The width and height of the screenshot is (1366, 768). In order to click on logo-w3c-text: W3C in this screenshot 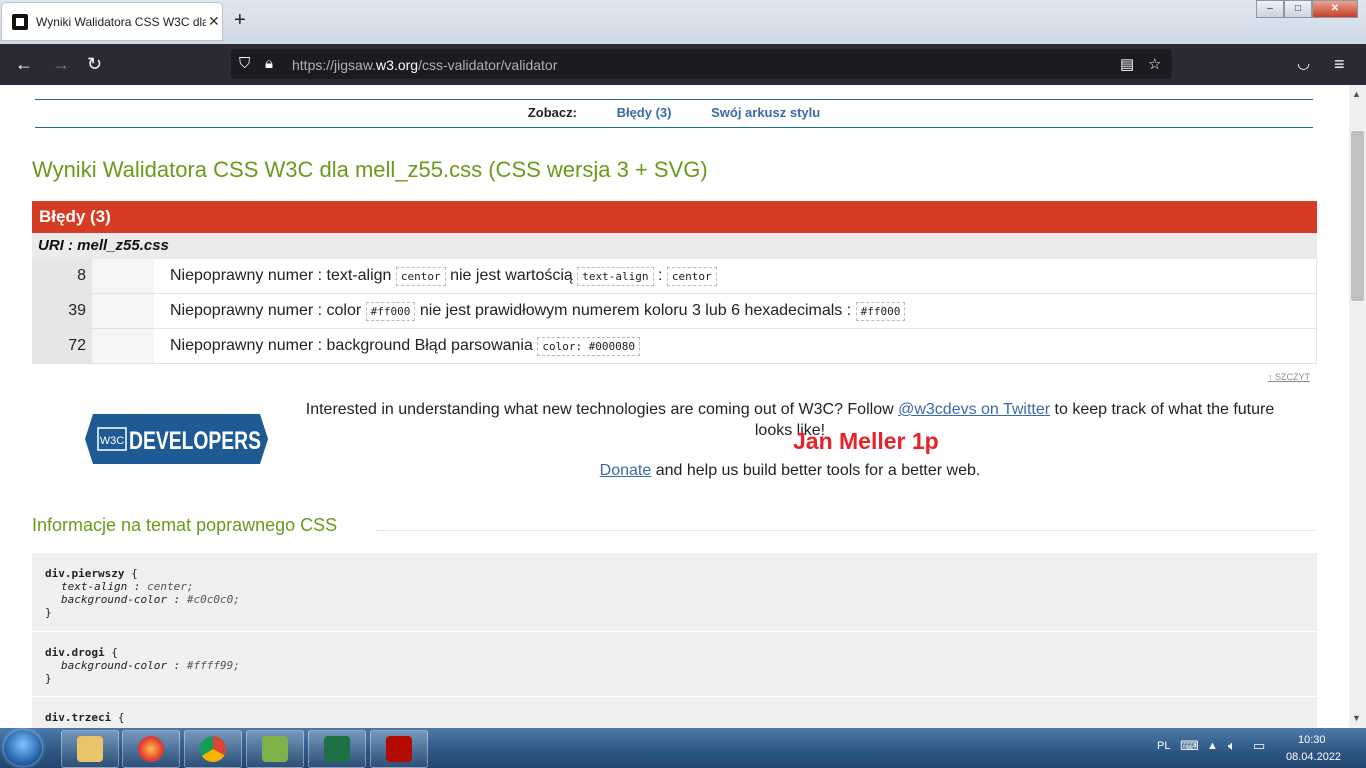, I will do `click(112, 441)`.